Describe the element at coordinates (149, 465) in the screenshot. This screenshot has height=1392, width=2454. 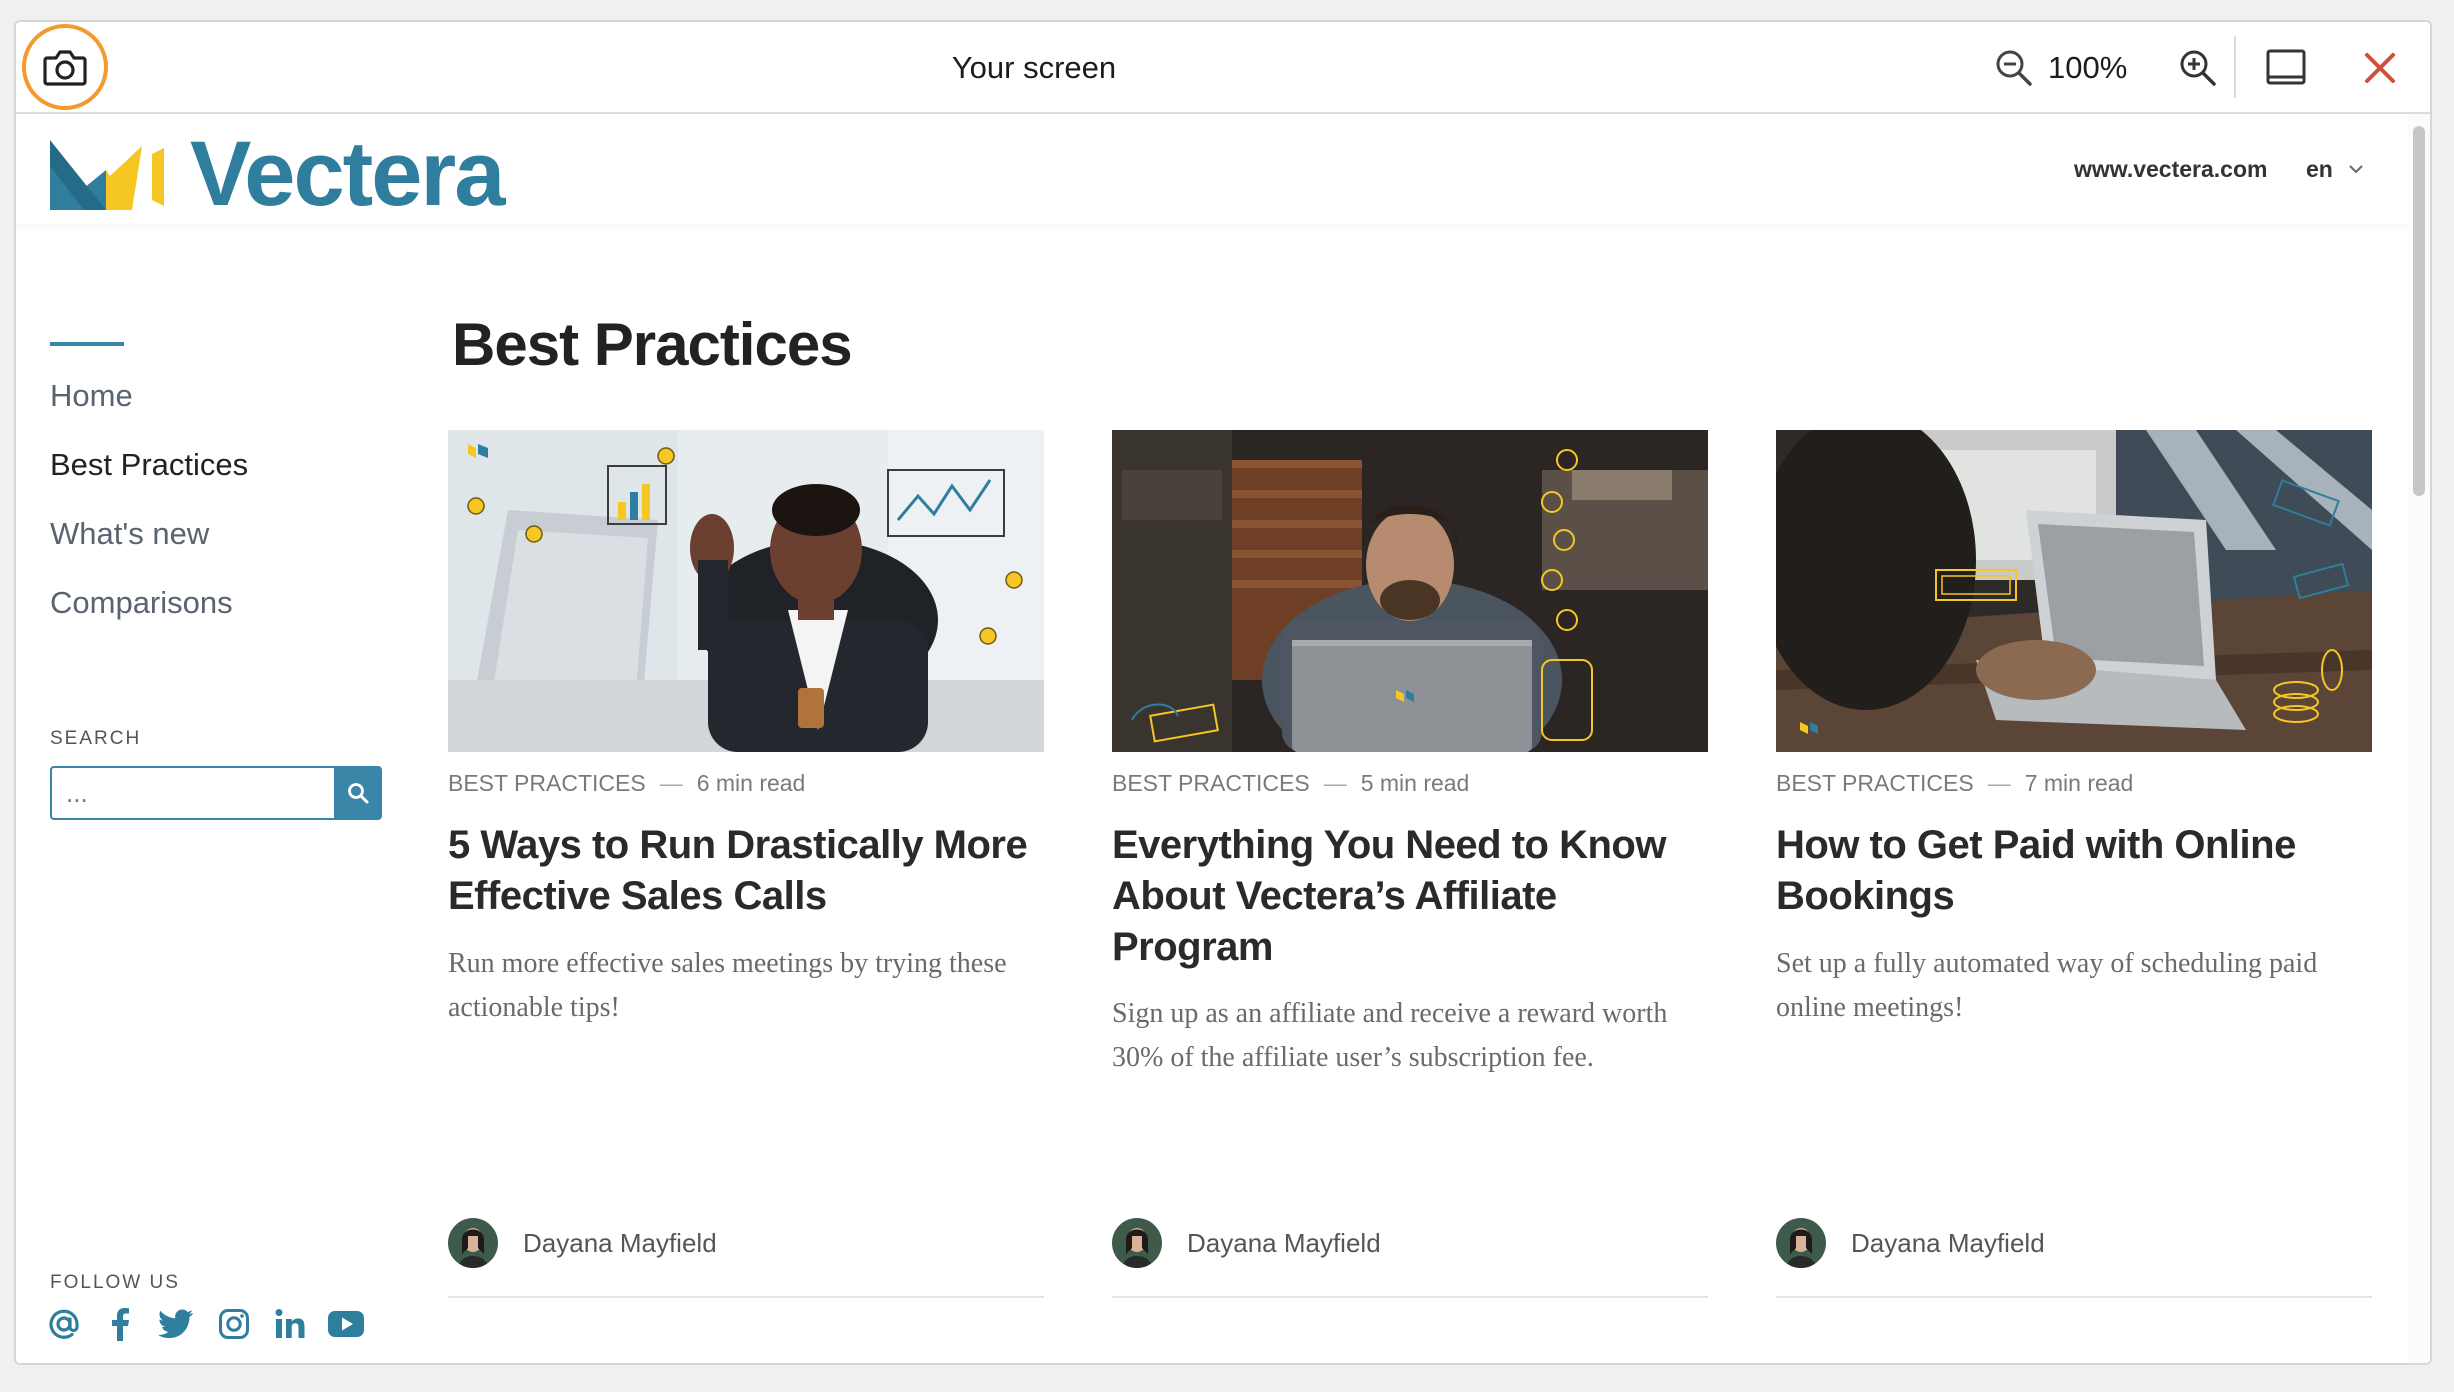
I see `nav-item-best-practices: Best Practices` at that location.